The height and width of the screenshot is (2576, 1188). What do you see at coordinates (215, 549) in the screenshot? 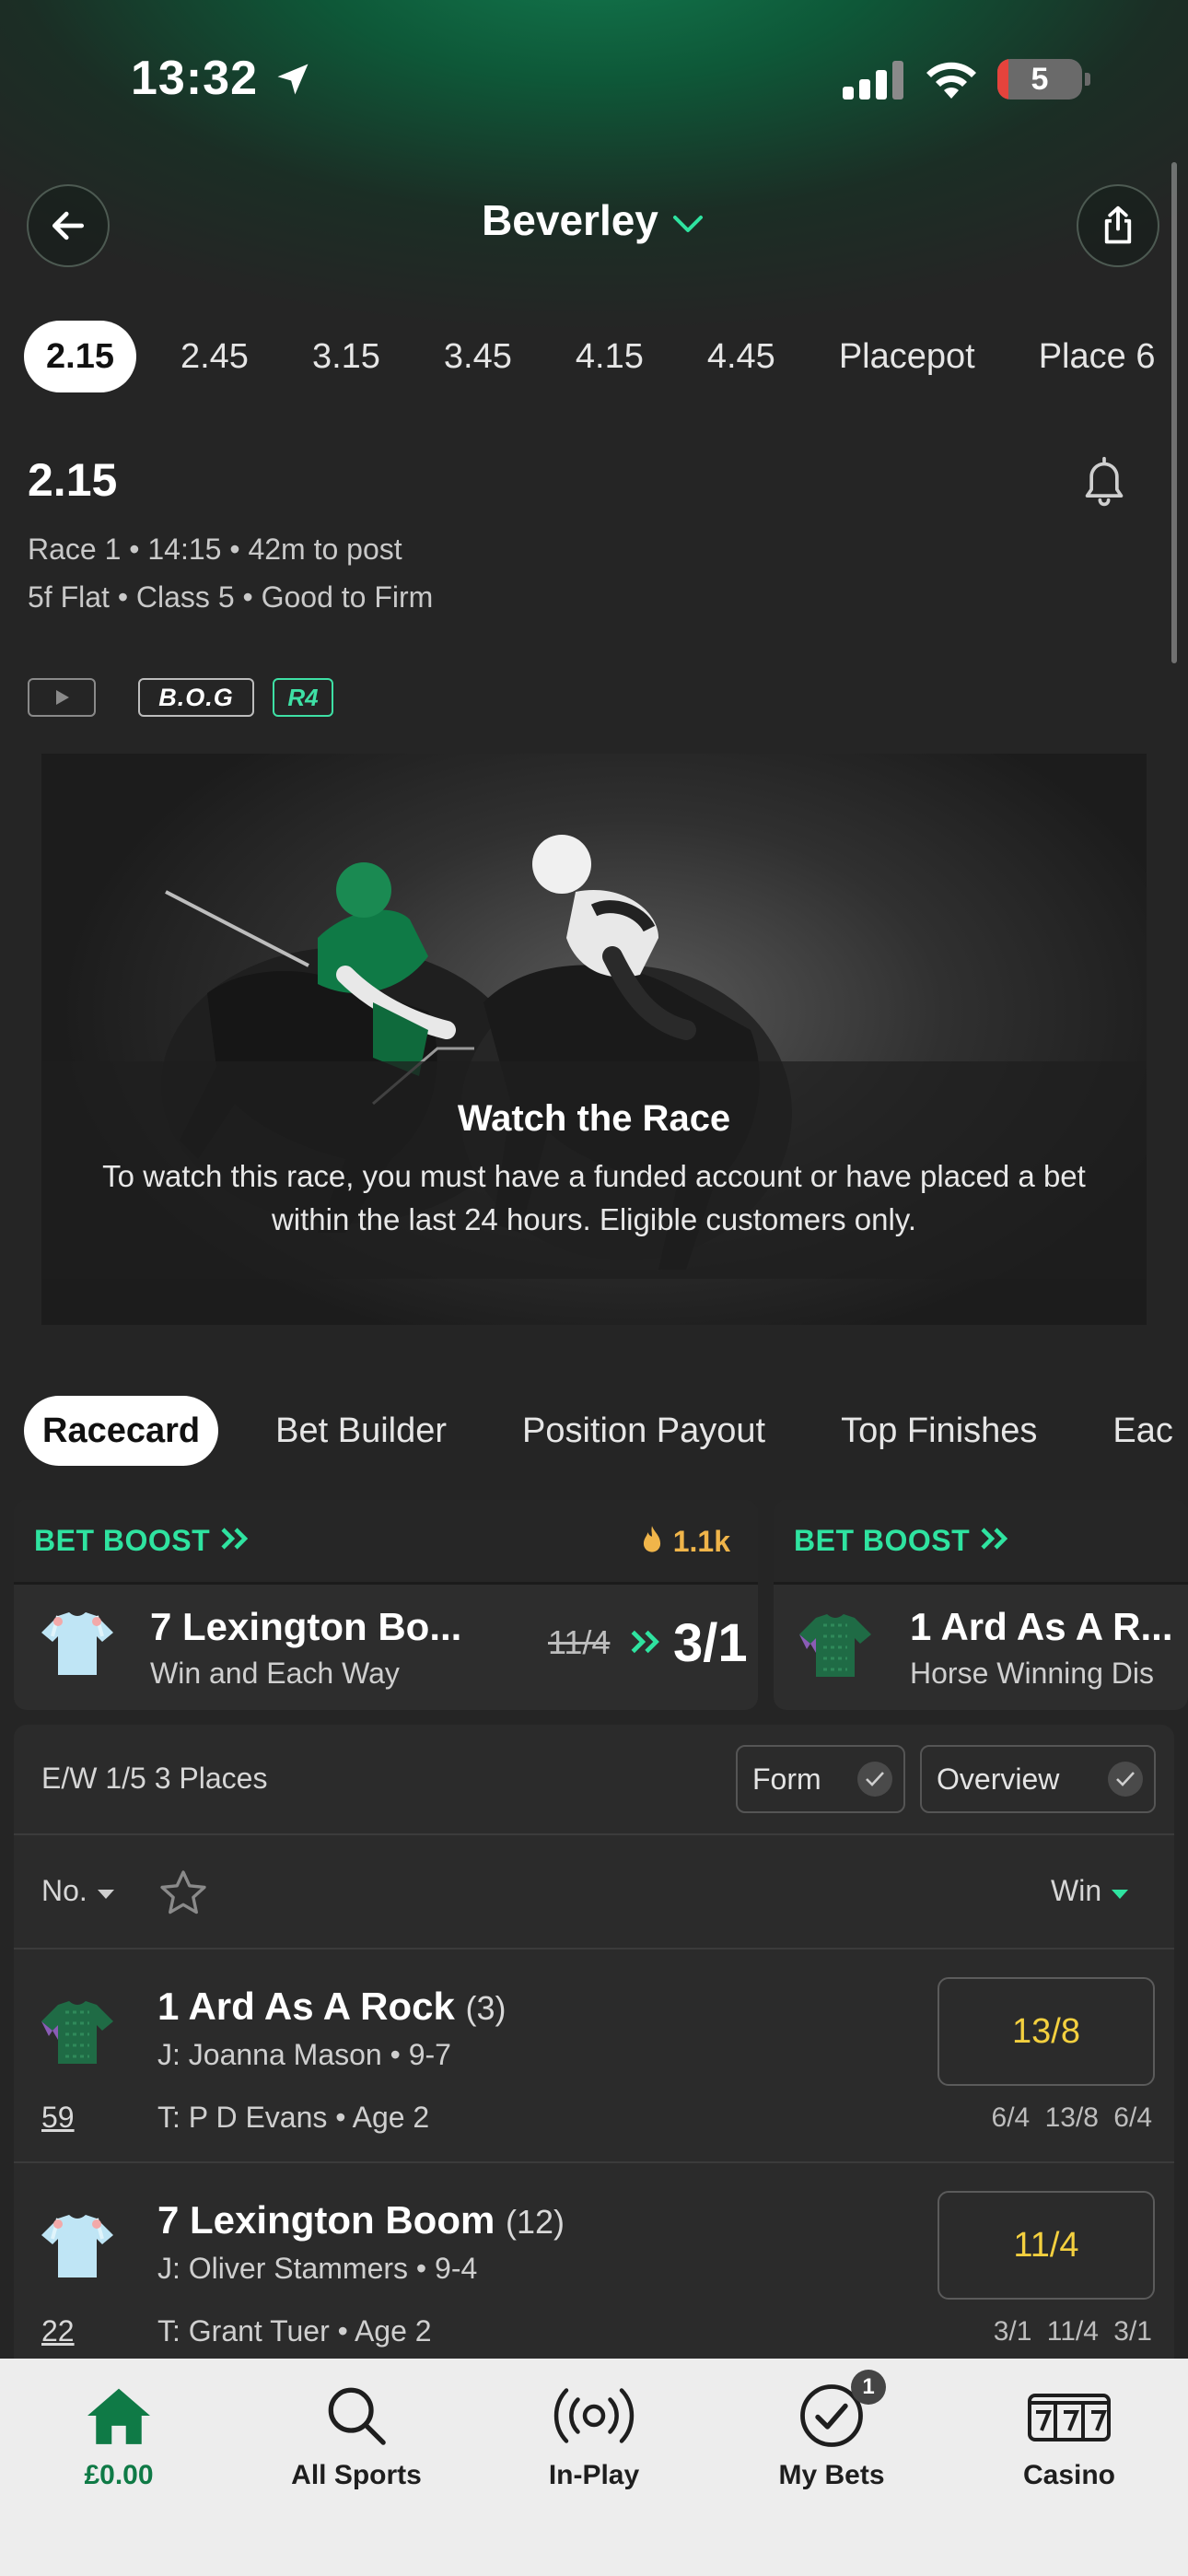
I see `race-meta: Race 1 • 14:15 • 42m to post` at bounding box center [215, 549].